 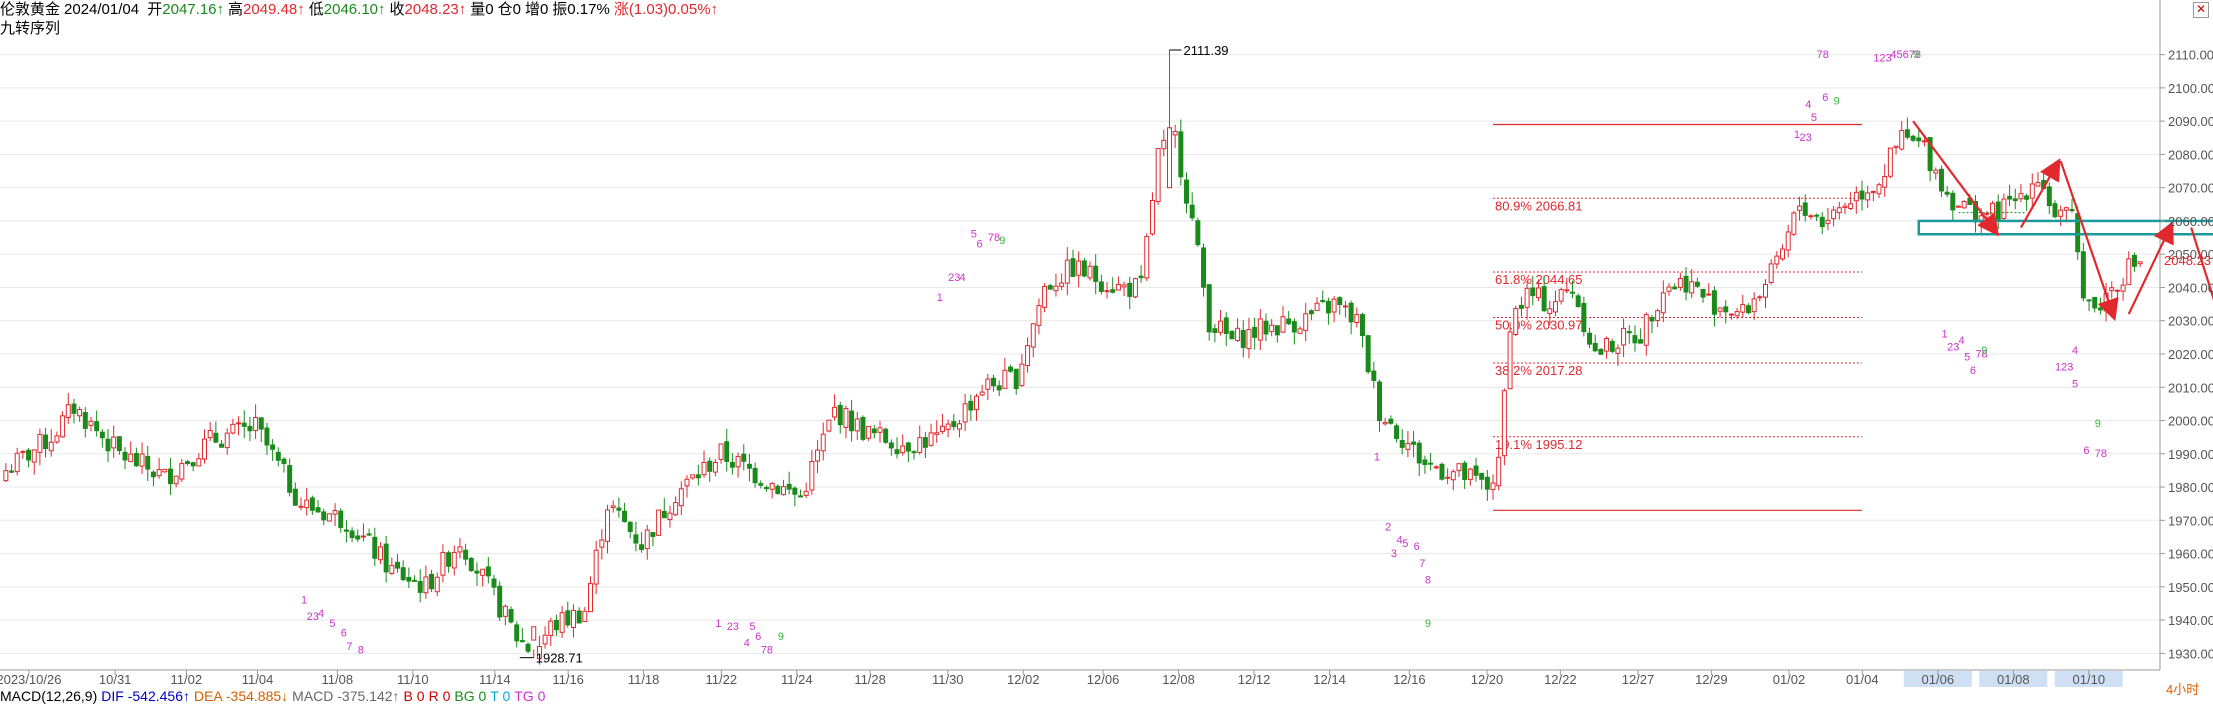 I want to click on macd-tg: TG 0, so click(x=530, y=696).